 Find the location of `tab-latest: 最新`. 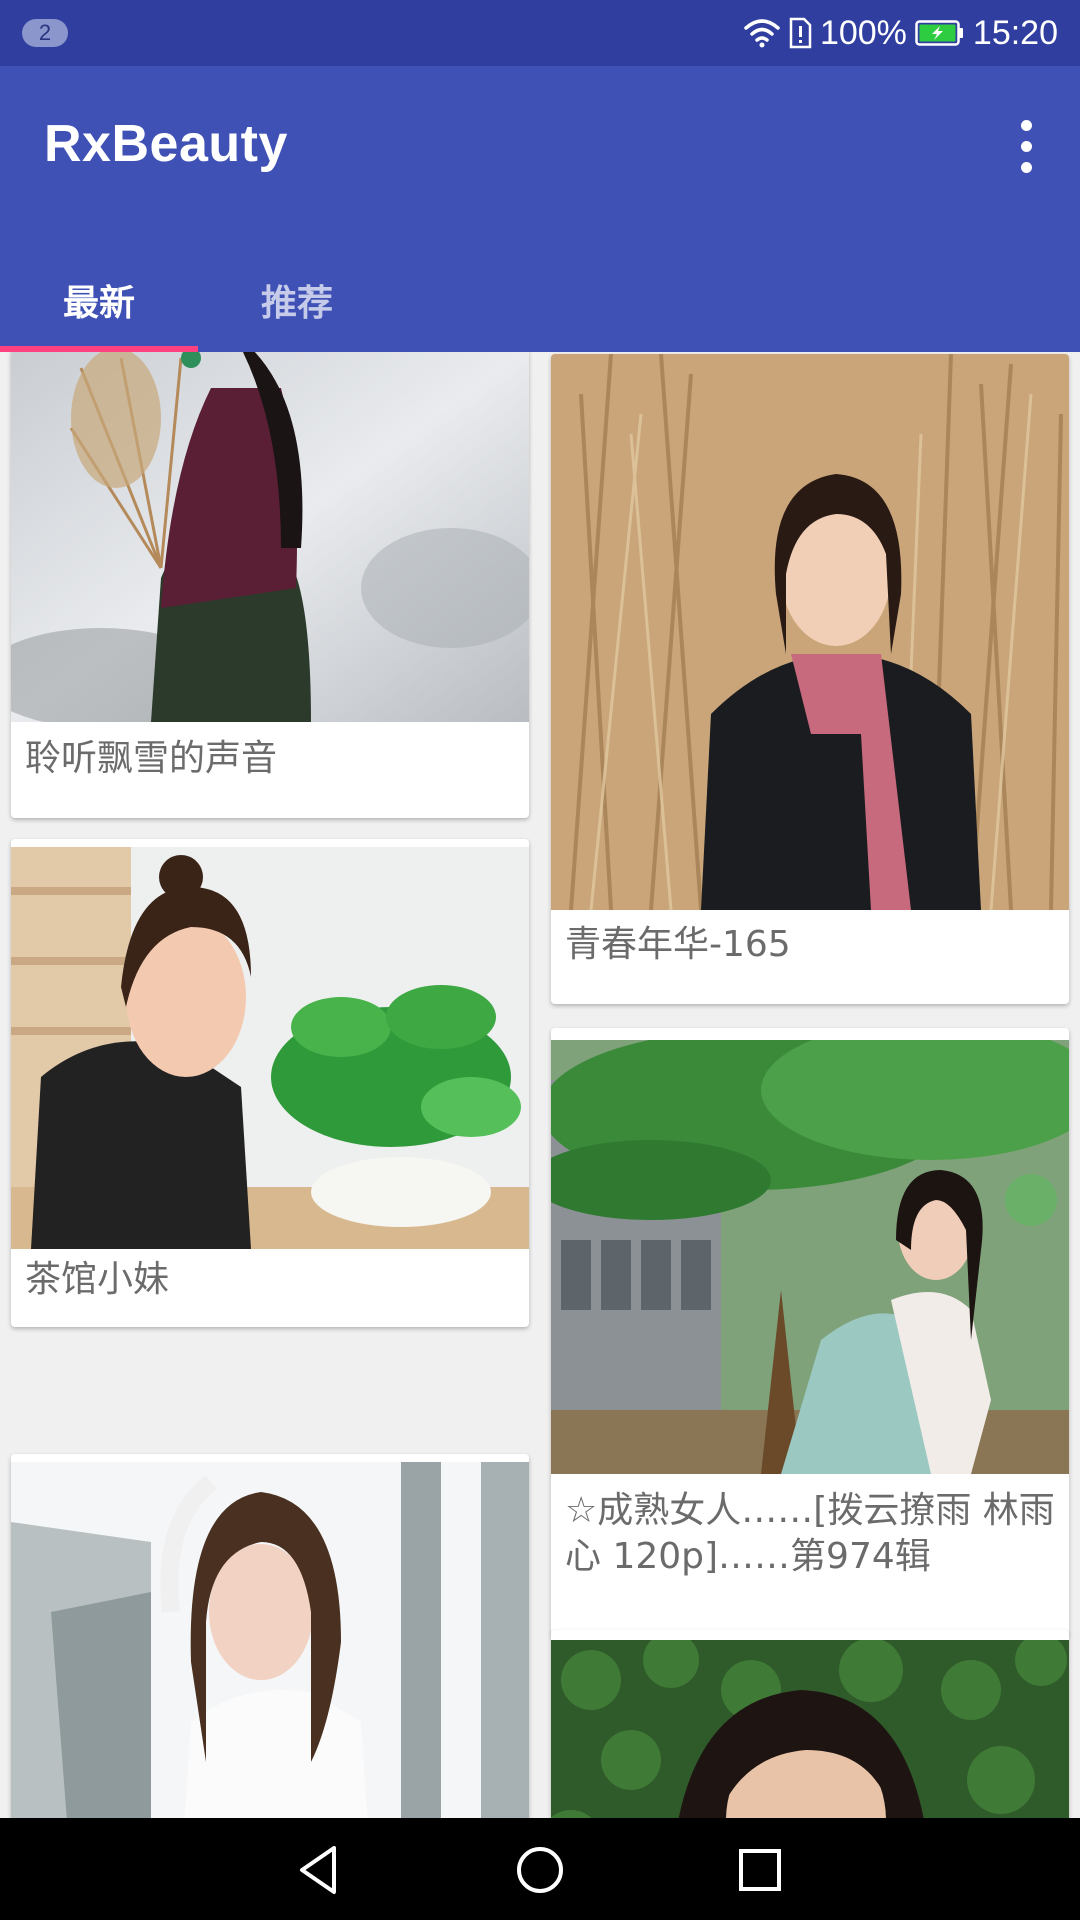

tab-latest: 最新 is located at coordinates (99, 304).